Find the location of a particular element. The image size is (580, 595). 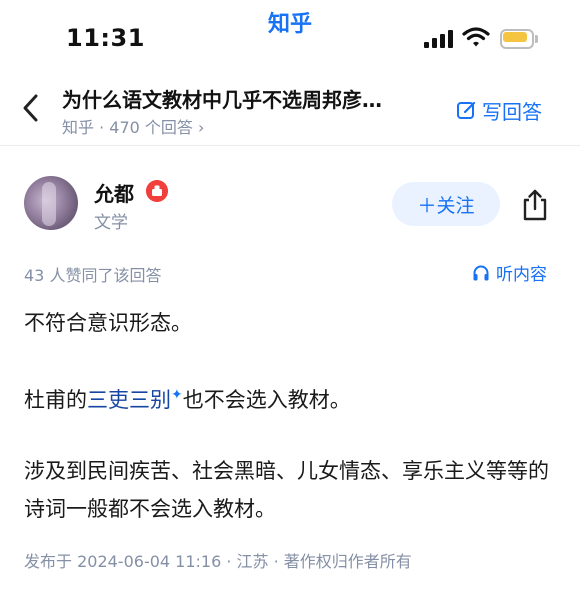

back-chevron-icon is located at coordinates (31, 108).